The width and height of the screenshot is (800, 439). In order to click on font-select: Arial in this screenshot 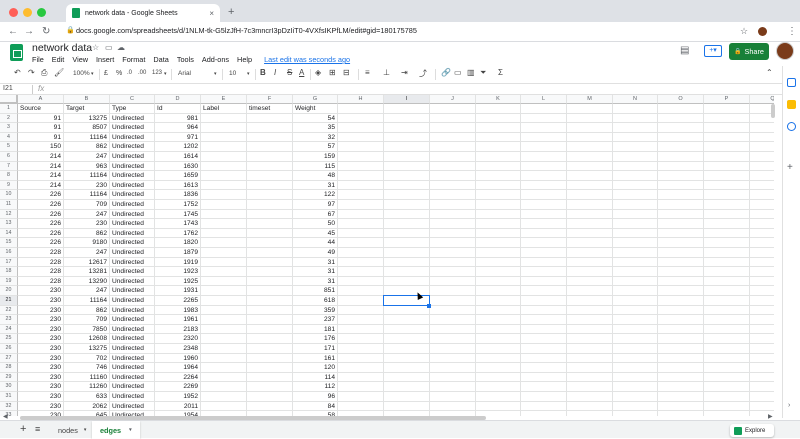, I will do `click(184, 73)`.